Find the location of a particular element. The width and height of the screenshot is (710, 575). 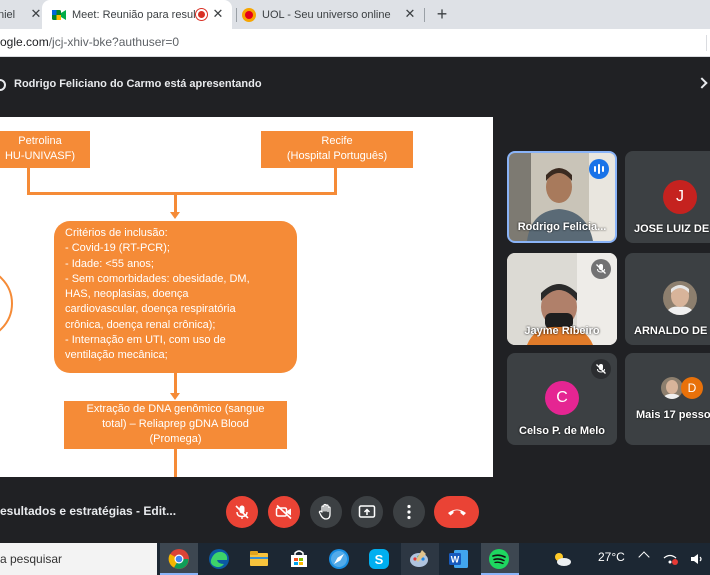

spotify-icon is located at coordinates (499, 559).